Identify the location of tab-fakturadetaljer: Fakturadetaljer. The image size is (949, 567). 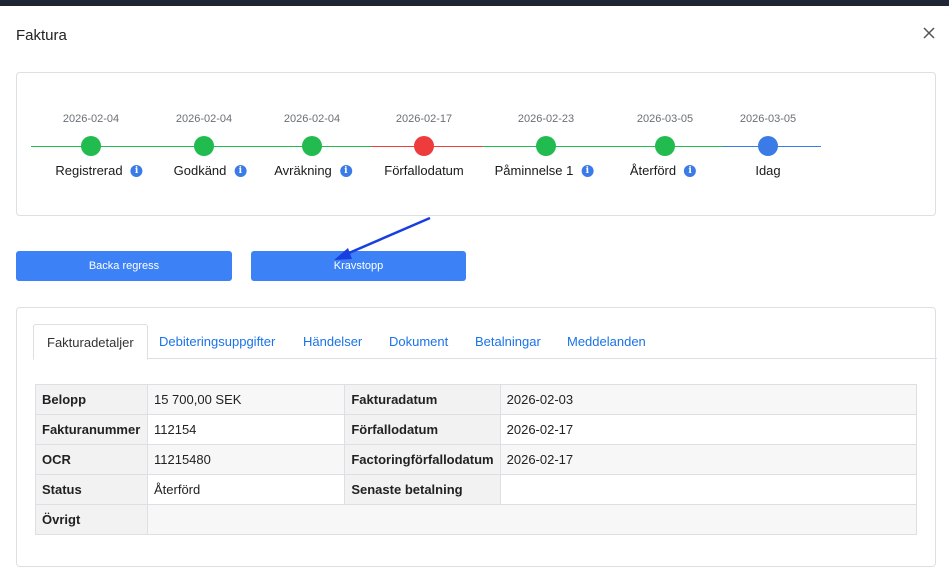
(90, 342).